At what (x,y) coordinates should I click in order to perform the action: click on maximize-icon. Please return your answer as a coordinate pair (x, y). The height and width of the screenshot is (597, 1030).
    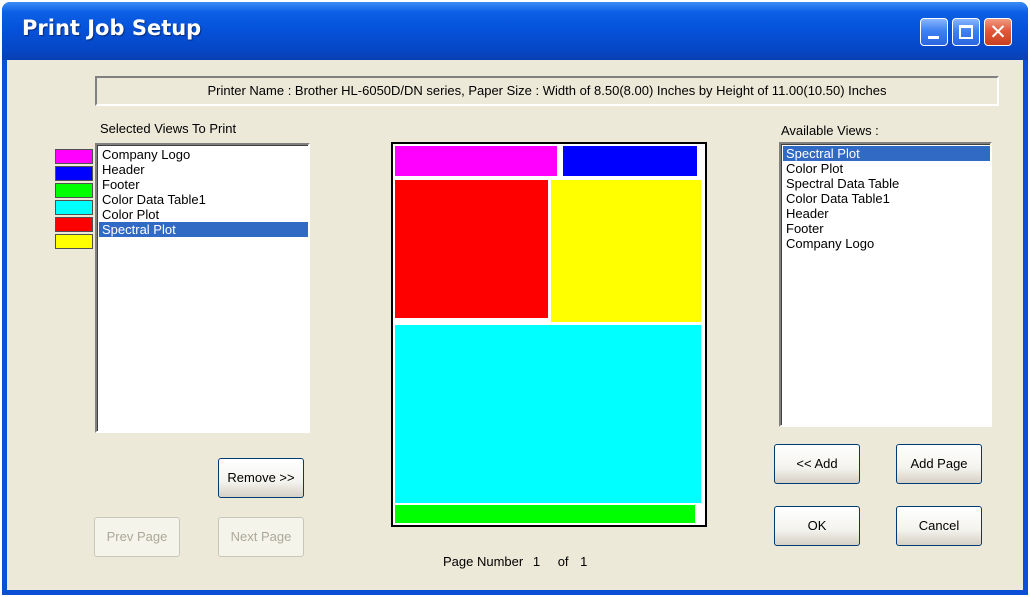
    Looking at the image, I should click on (966, 32).